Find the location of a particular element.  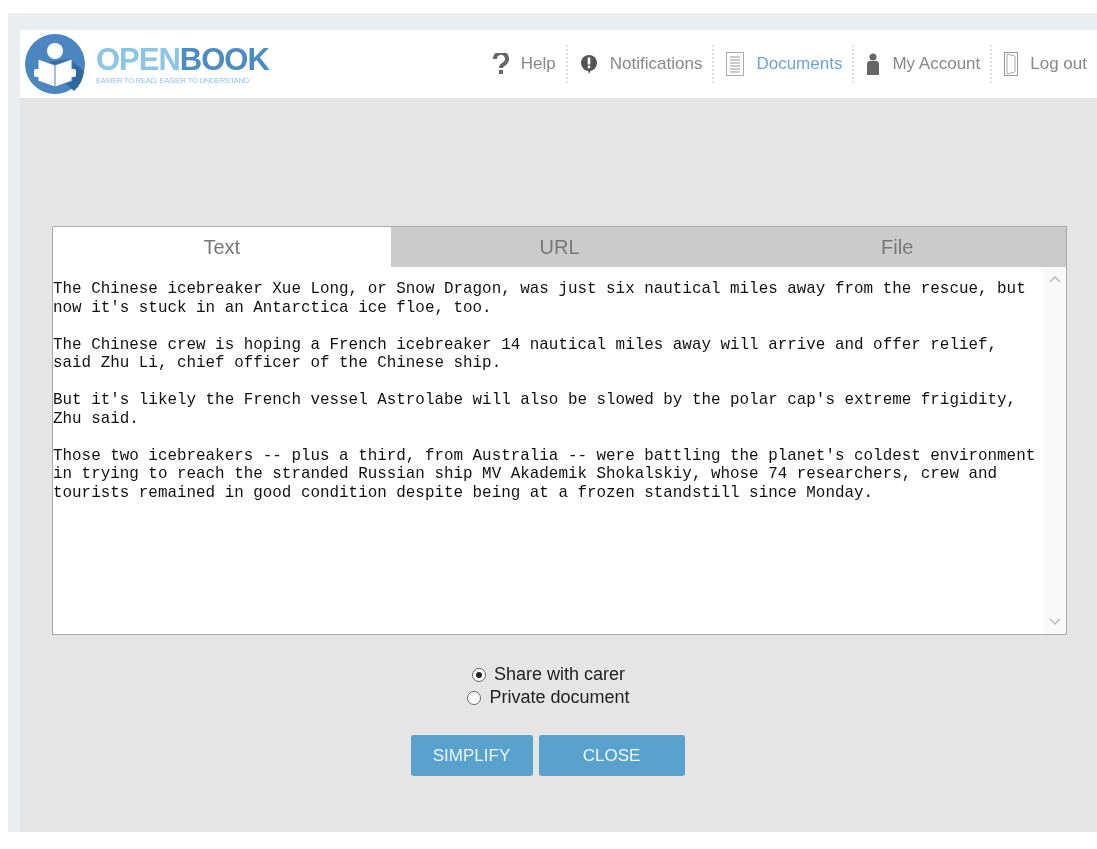

logo-wordmark: OPENBOOK is located at coordinates (182, 59).